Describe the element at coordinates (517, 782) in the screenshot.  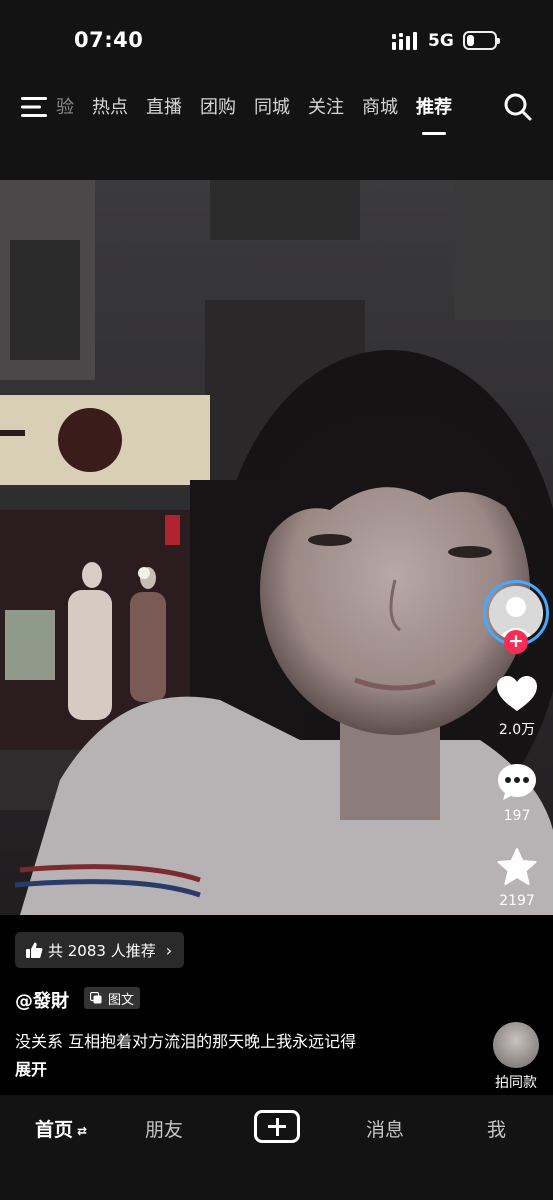
I see `comment-icon` at that location.